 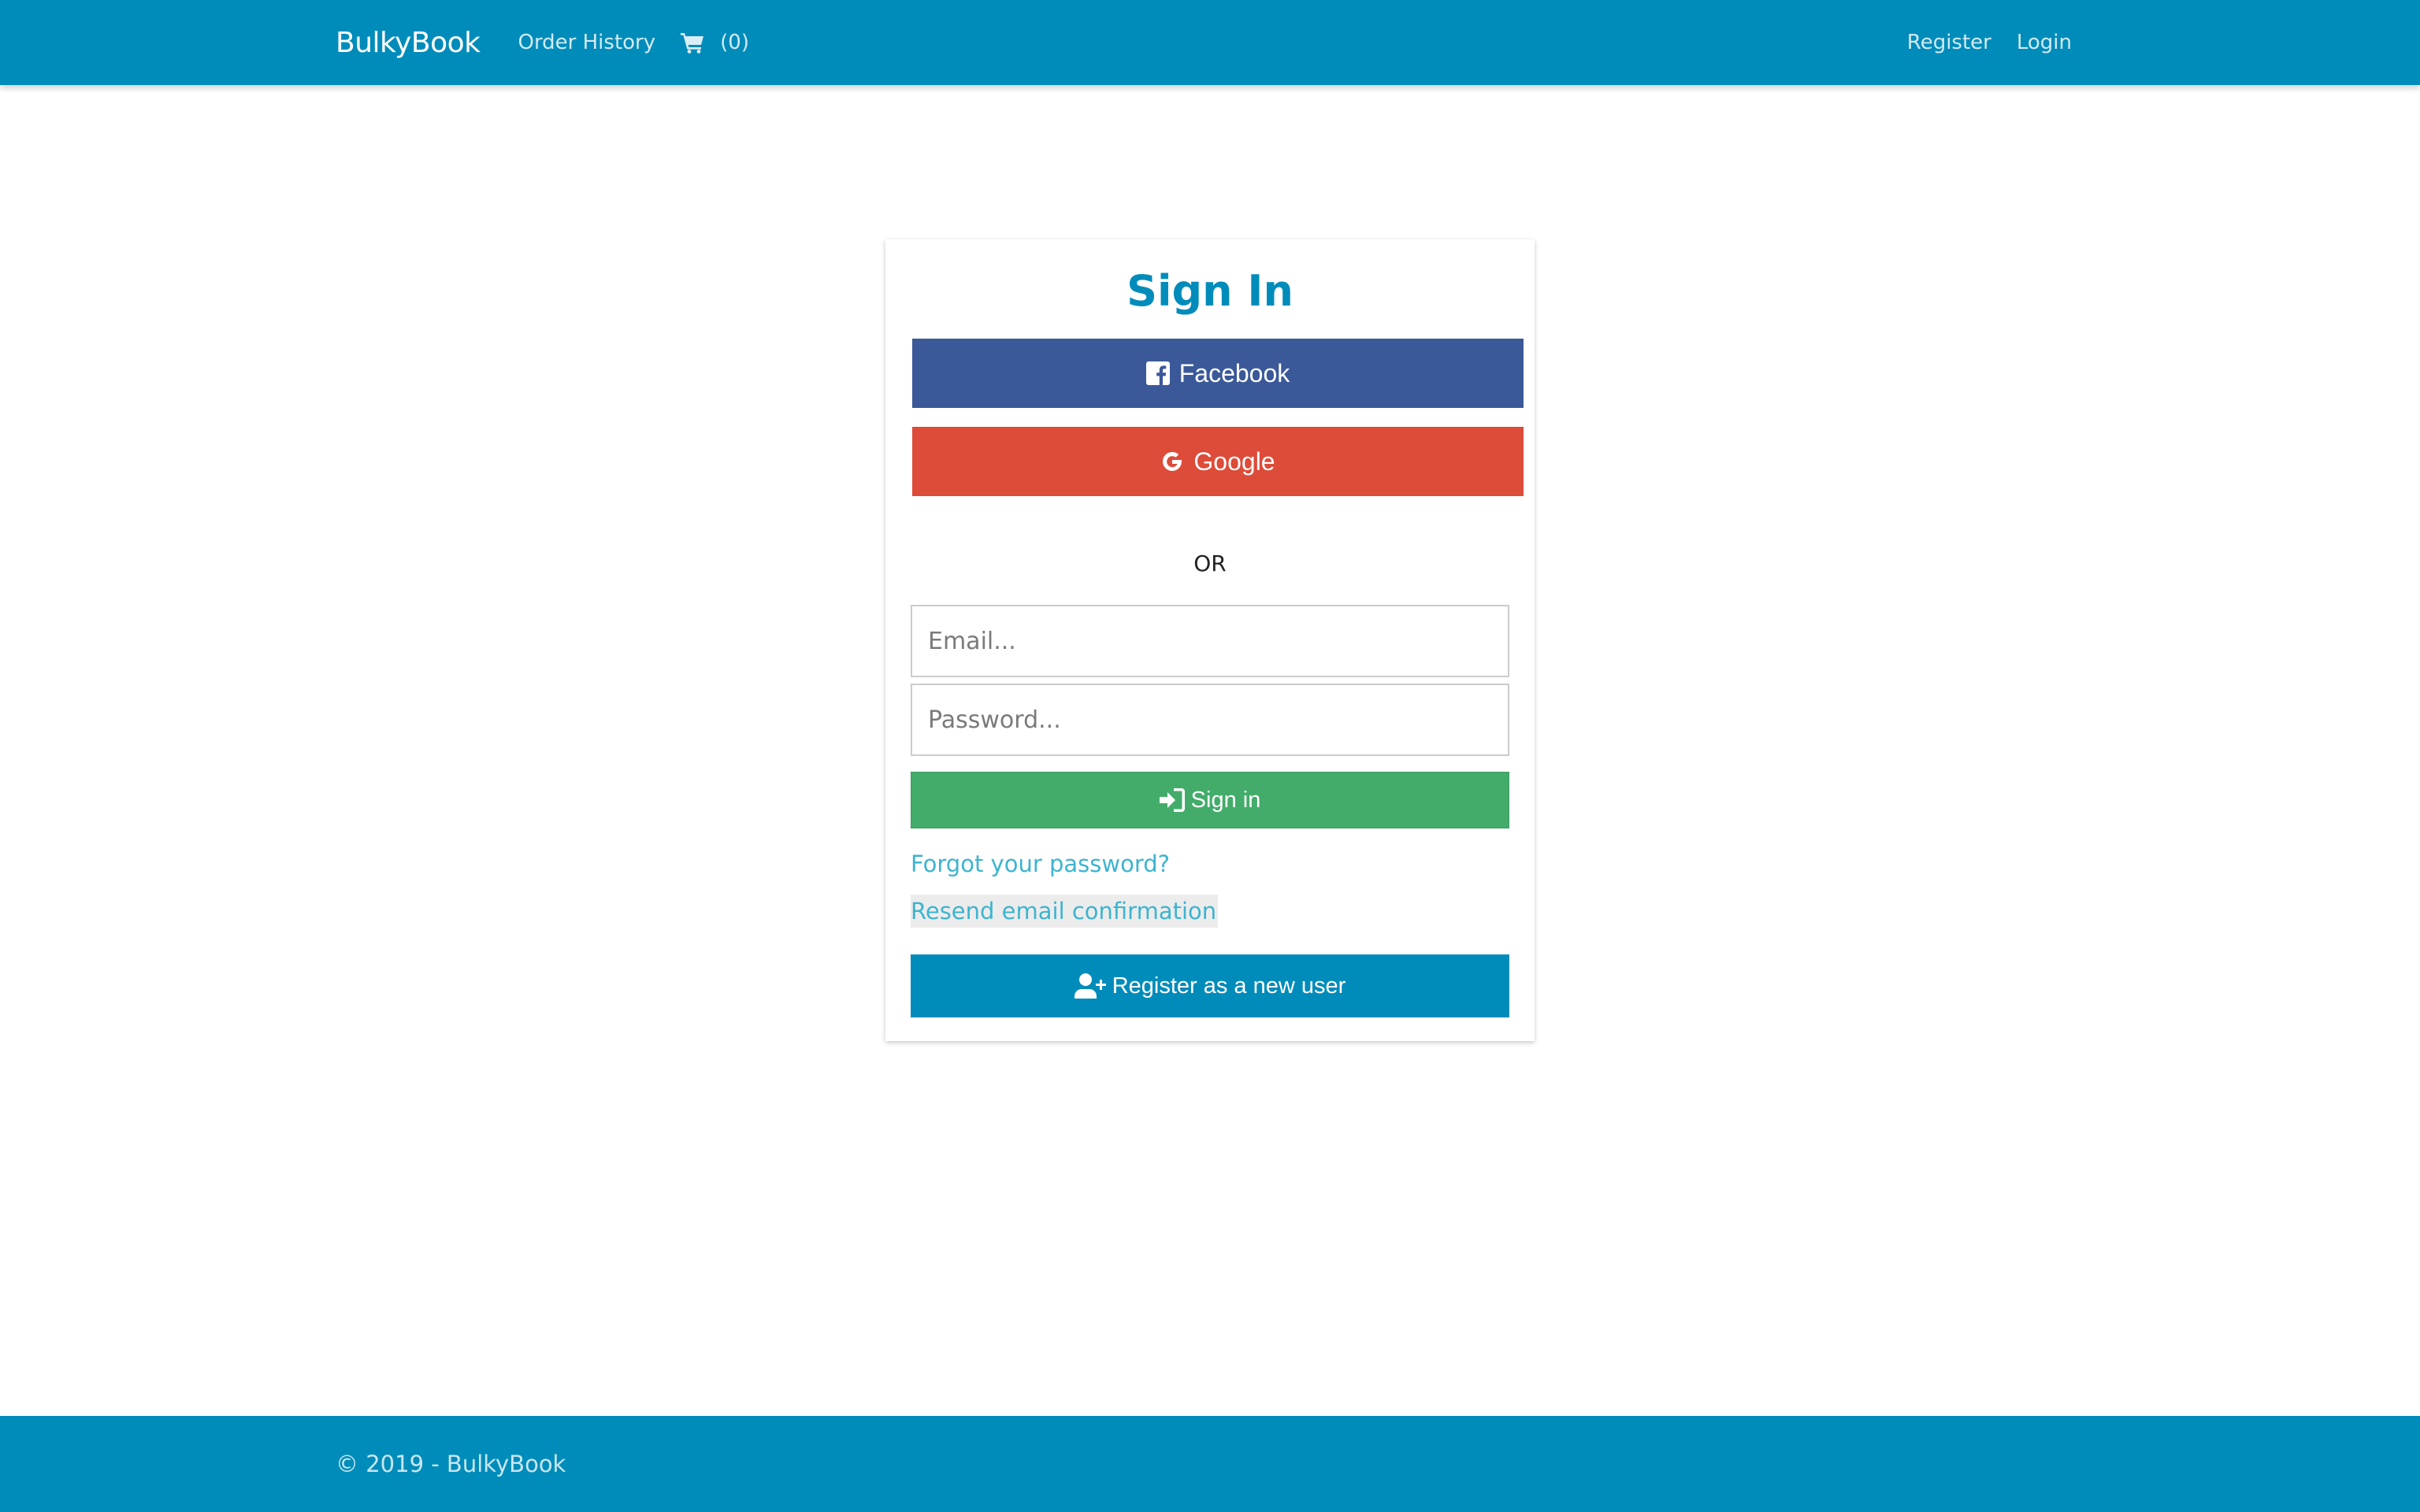 I want to click on signin-button: Sign in, so click(x=1210, y=800).